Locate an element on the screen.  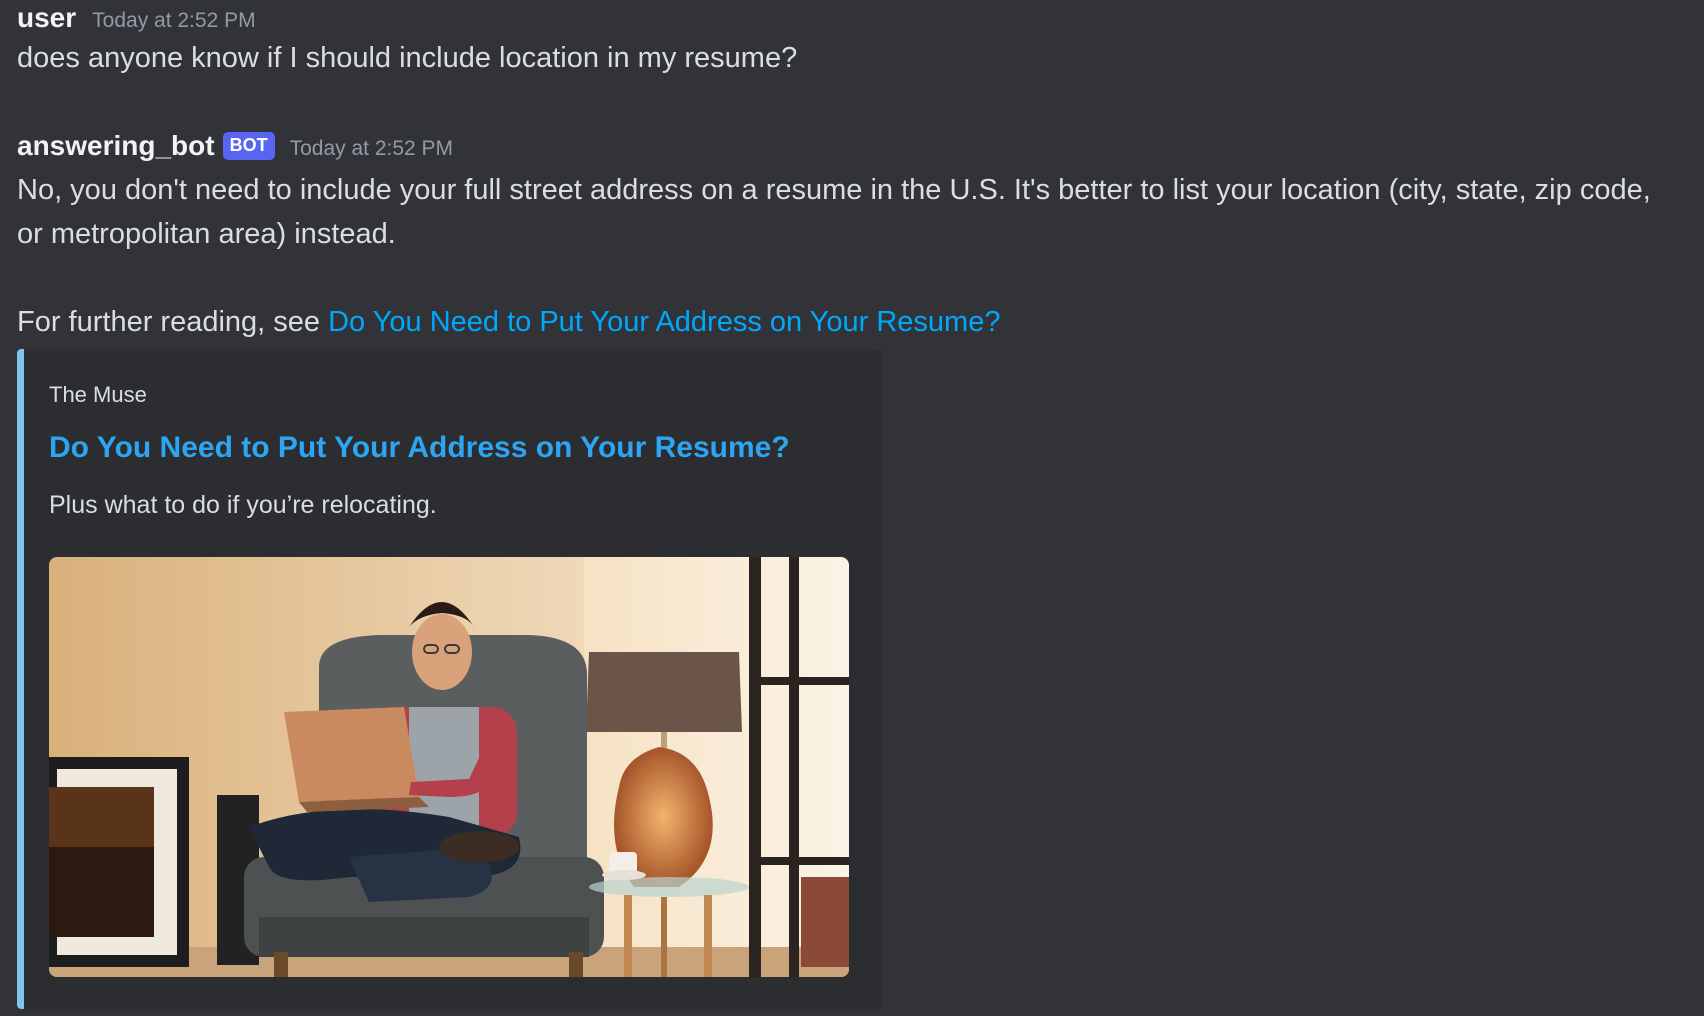
bot-badge: BOT is located at coordinates (248, 146).